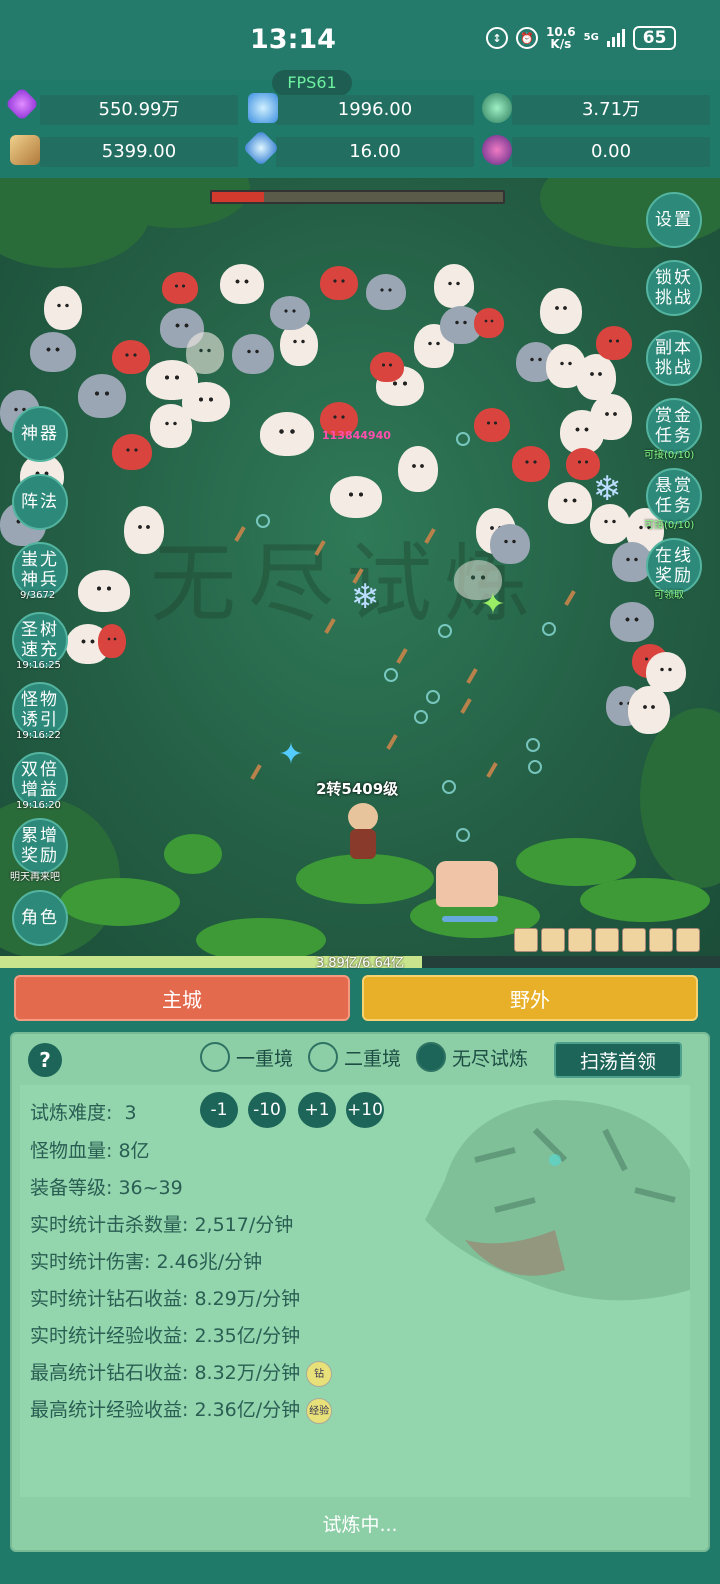 The image size is (720, 1584). What do you see at coordinates (40, 846) in the screenshot?
I see `cumulative-reward-button: 累增奖励` at bounding box center [40, 846].